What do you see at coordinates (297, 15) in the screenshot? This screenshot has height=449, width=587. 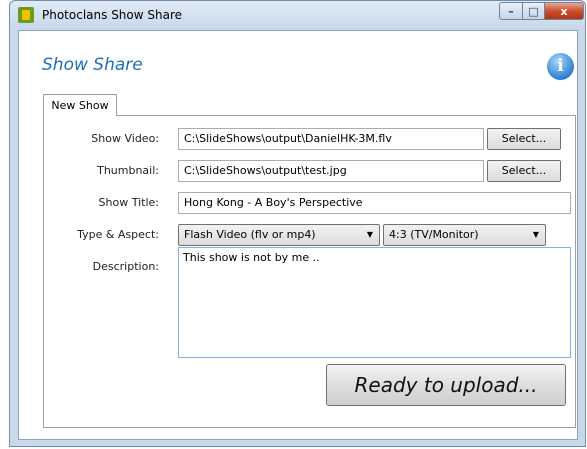 I see `title-bar: Photoclans Show Share – □ x` at bounding box center [297, 15].